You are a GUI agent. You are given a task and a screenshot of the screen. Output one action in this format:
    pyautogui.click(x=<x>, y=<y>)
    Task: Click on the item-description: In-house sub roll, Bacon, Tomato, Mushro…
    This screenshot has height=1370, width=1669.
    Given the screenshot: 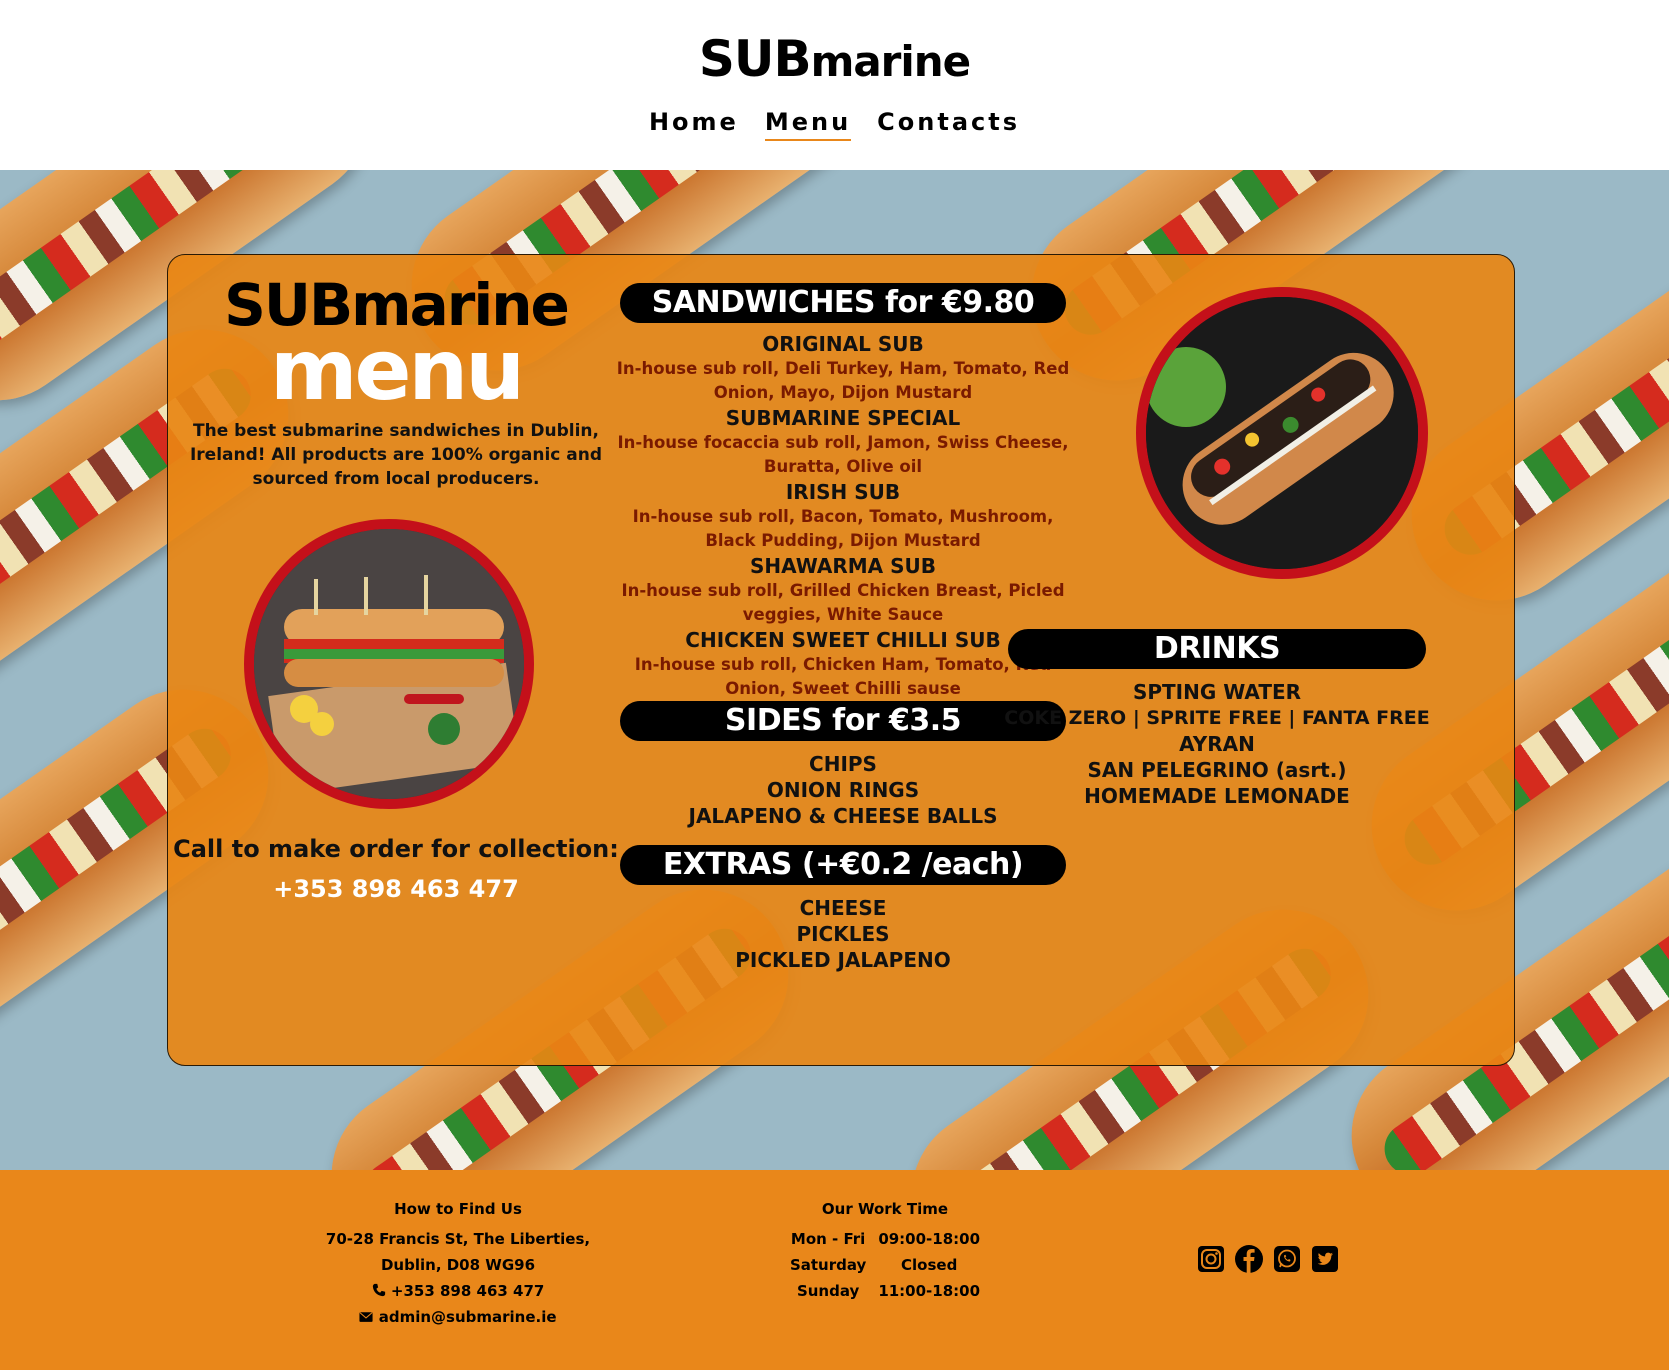 What is the action you would take?
    pyautogui.click(x=843, y=528)
    